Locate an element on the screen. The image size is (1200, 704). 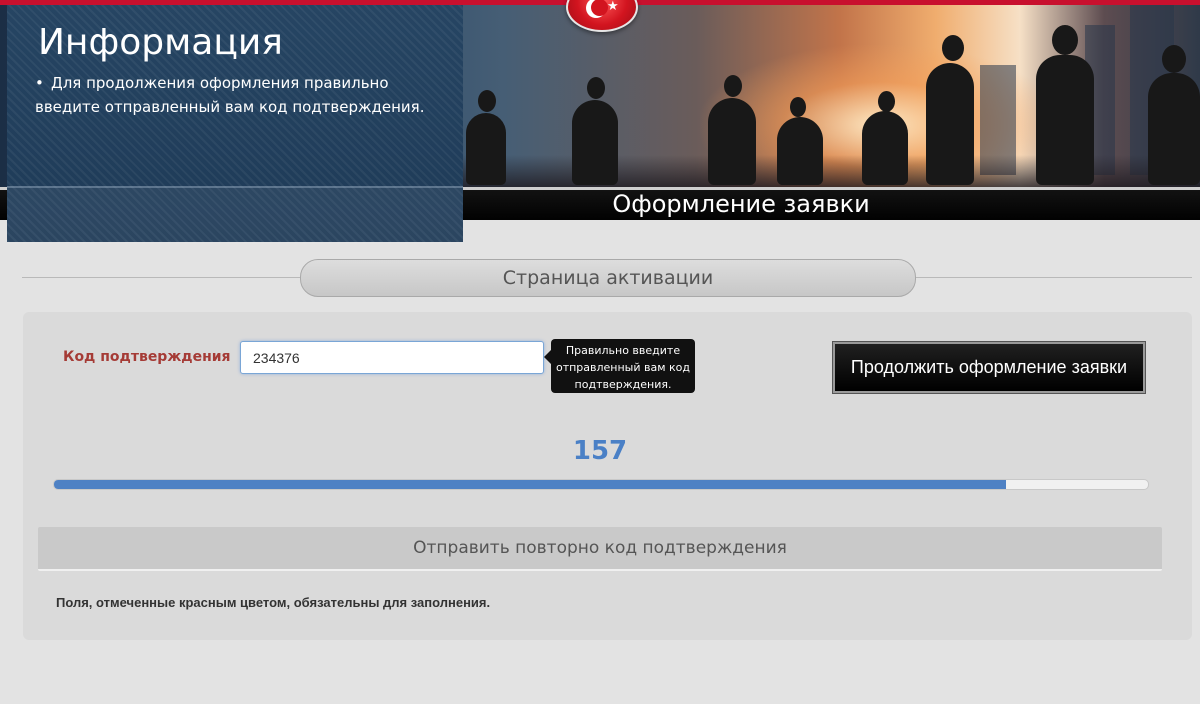
star-icon: ★ is located at coordinates (613, 7).